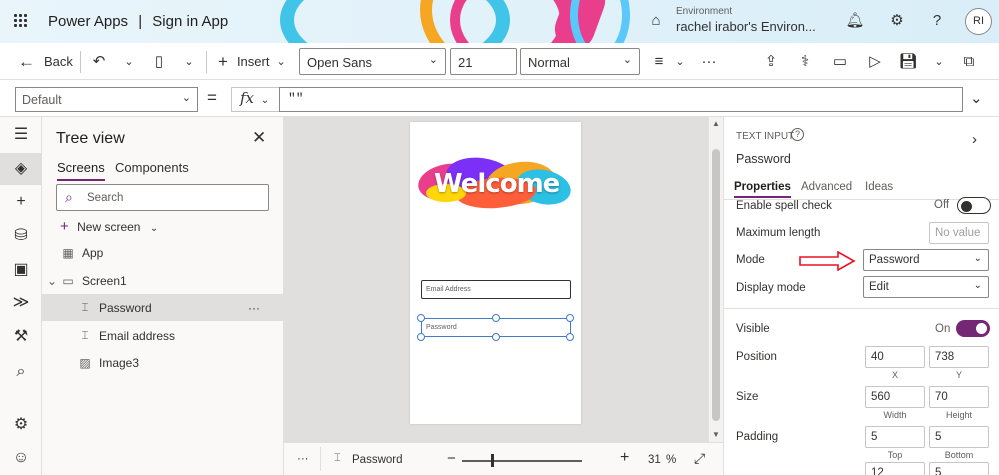 The width and height of the screenshot is (999, 475). I want to click on more-commands-button: ···, so click(709, 62).